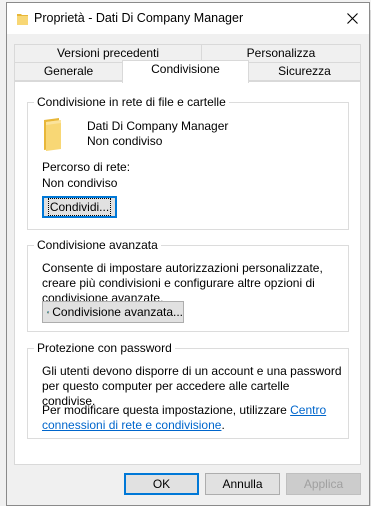 The width and height of the screenshot is (371, 506). What do you see at coordinates (68, 71) in the screenshot?
I see `tab-generale: Generale` at bounding box center [68, 71].